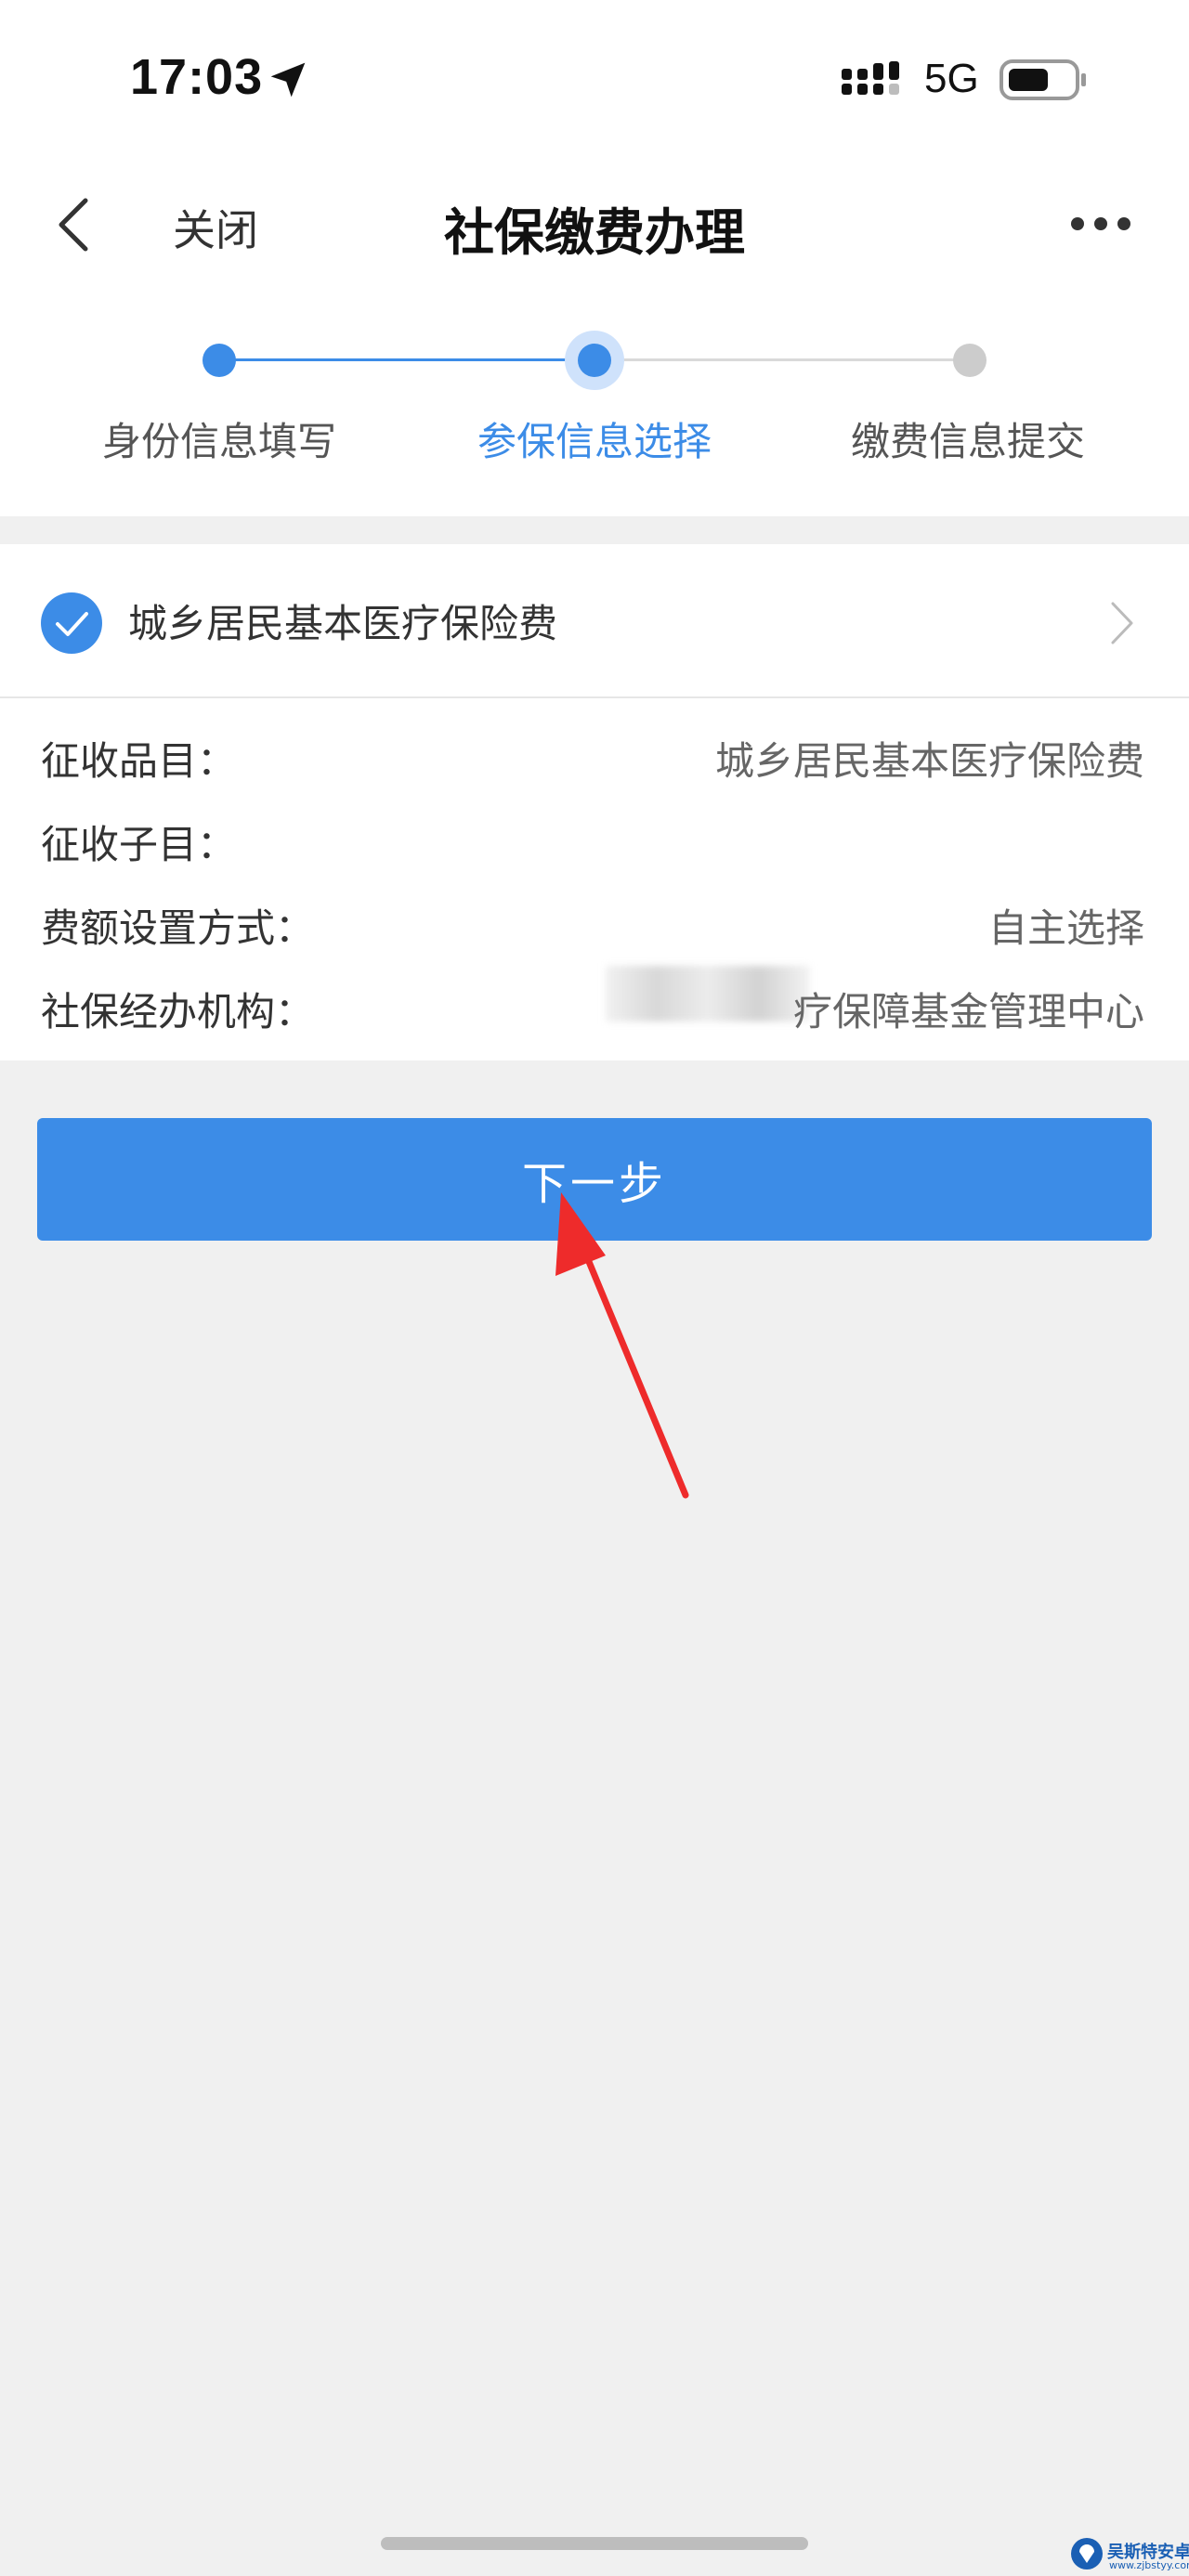 This screenshot has height=2576, width=1189. Describe the element at coordinates (178, 1011) in the screenshot. I see `detail-label-agency: 社保经办机构：` at that location.